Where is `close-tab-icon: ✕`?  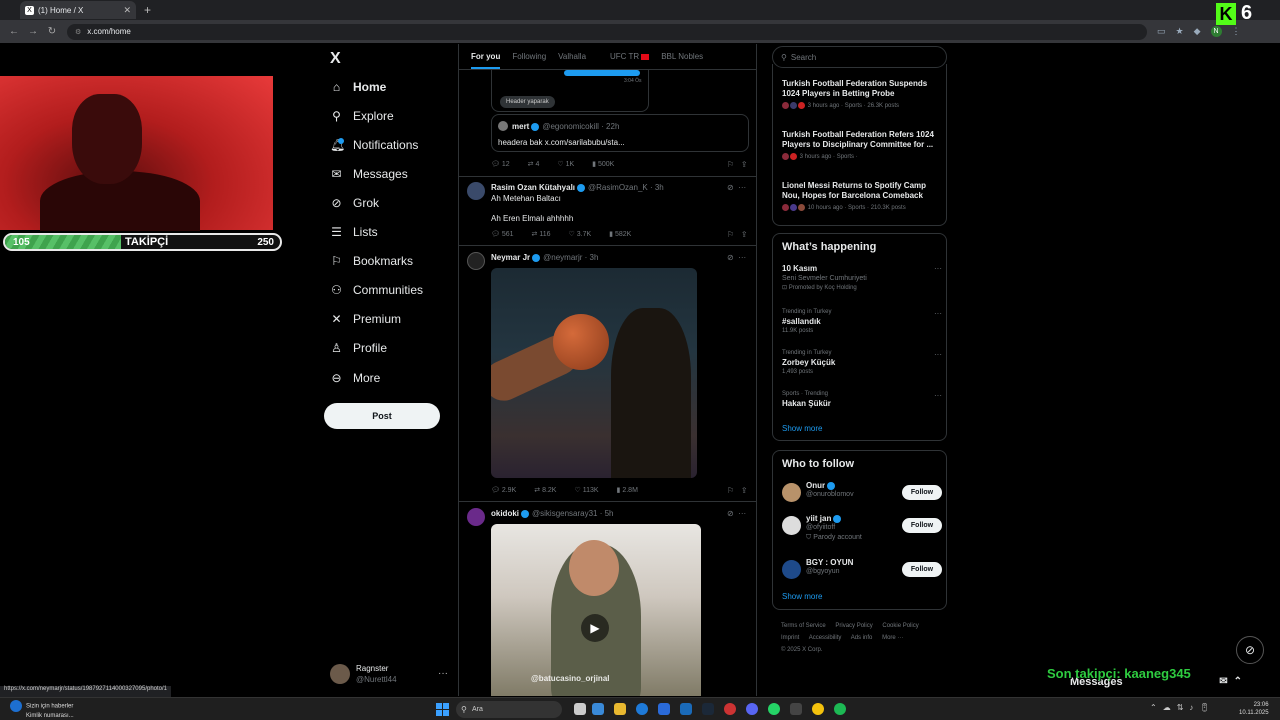 close-tab-icon: ✕ is located at coordinates (127, 10).